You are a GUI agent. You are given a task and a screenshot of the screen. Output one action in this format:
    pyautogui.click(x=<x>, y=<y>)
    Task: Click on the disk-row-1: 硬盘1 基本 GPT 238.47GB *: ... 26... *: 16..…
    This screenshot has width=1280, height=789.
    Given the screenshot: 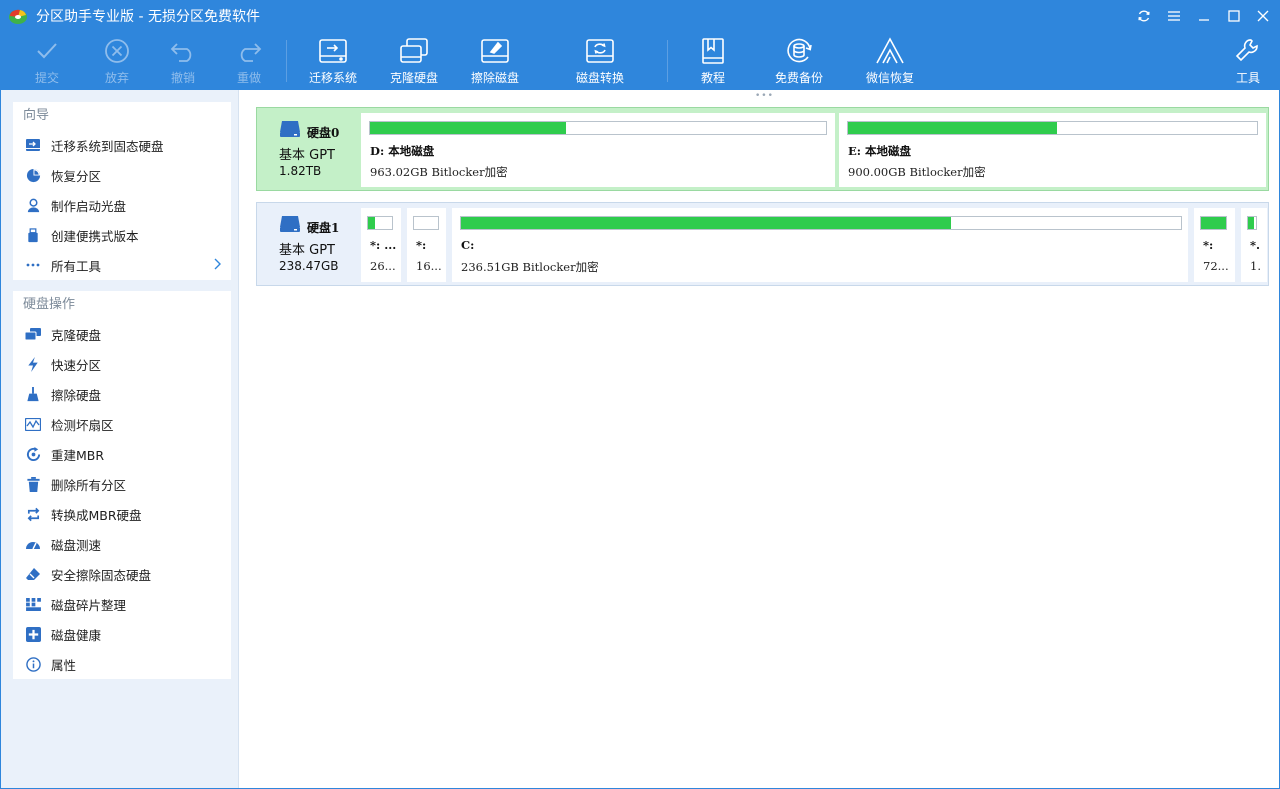 What is the action you would take?
    pyautogui.click(x=762, y=244)
    